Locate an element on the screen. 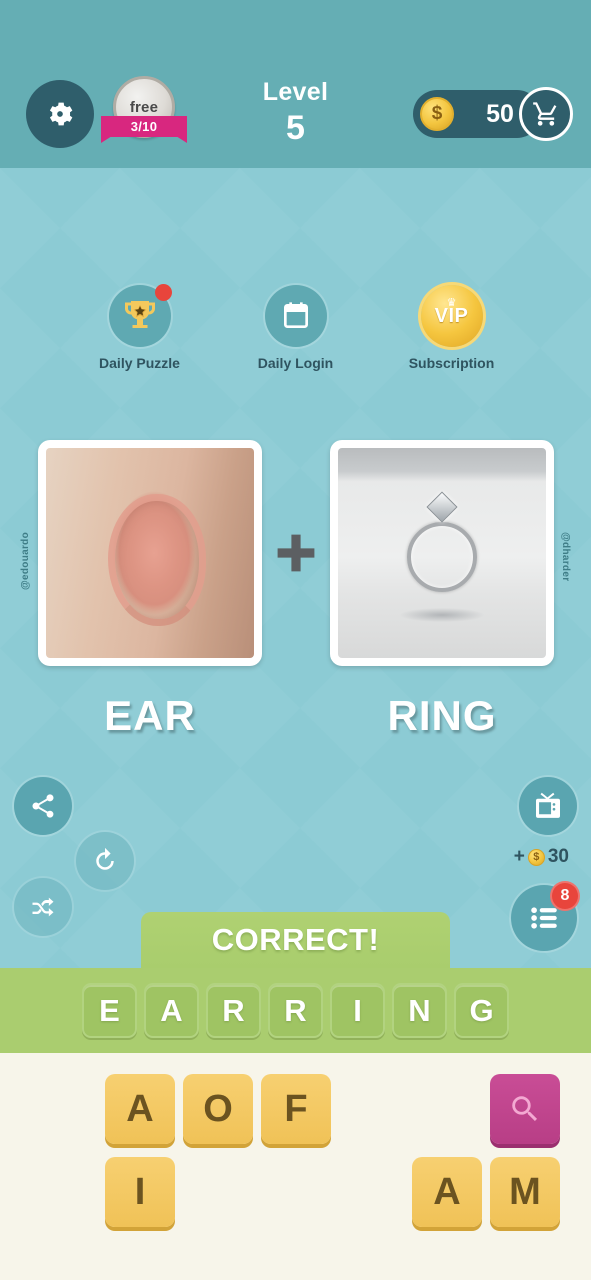  ear-photo is located at coordinates (150, 553).